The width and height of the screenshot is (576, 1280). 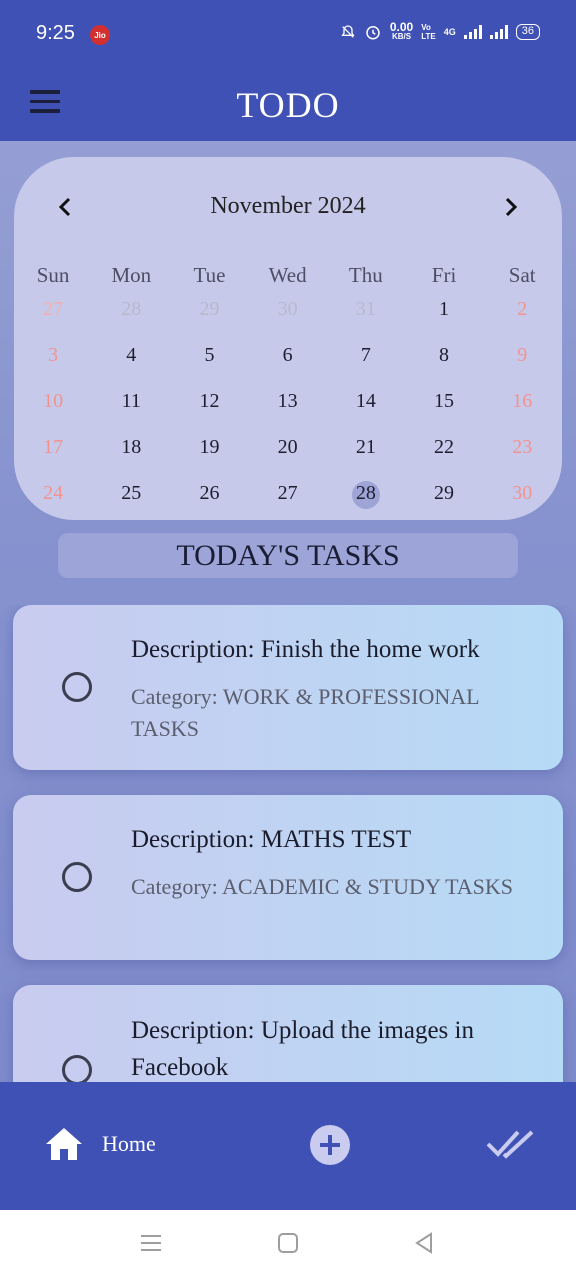 What do you see at coordinates (209, 275) in the screenshot?
I see `weekday-tue: Tue` at bounding box center [209, 275].